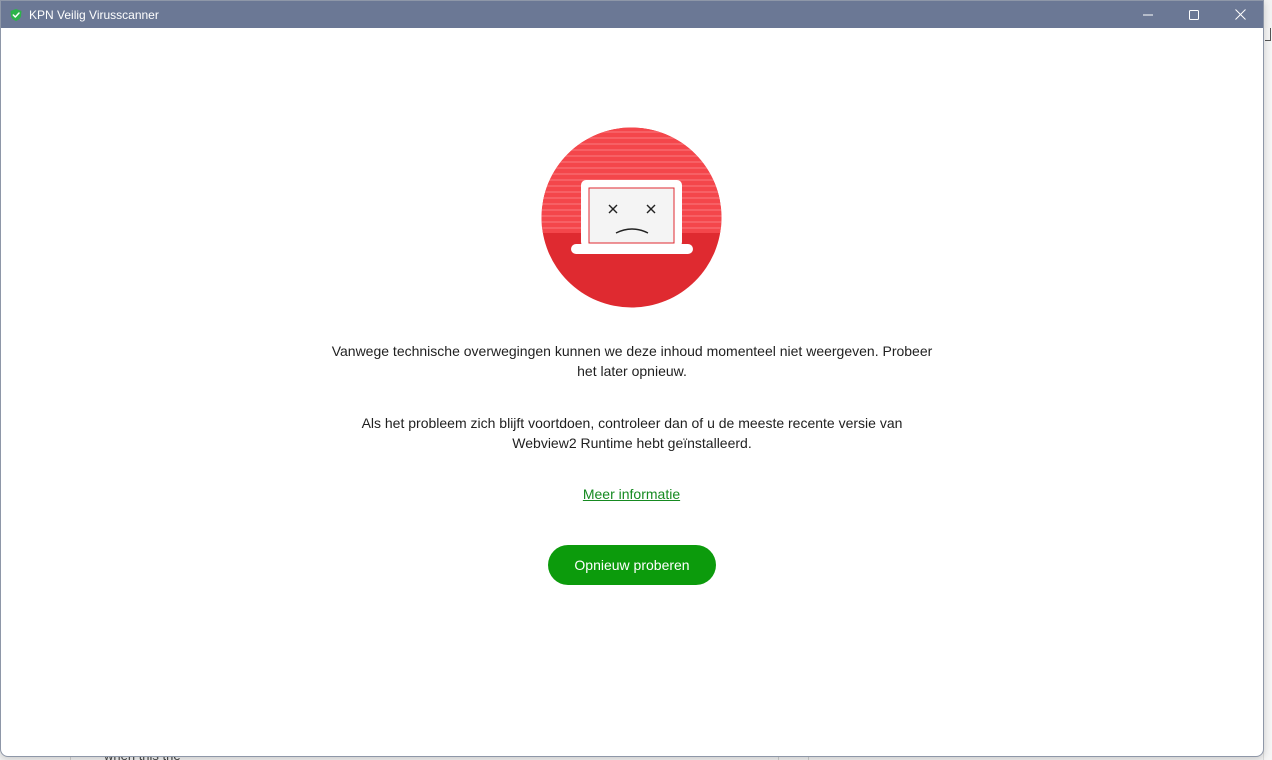 This screenshot has height=760, width=1272. I want to click on retry-button: Opnieuw proberen, so click(632, 565).